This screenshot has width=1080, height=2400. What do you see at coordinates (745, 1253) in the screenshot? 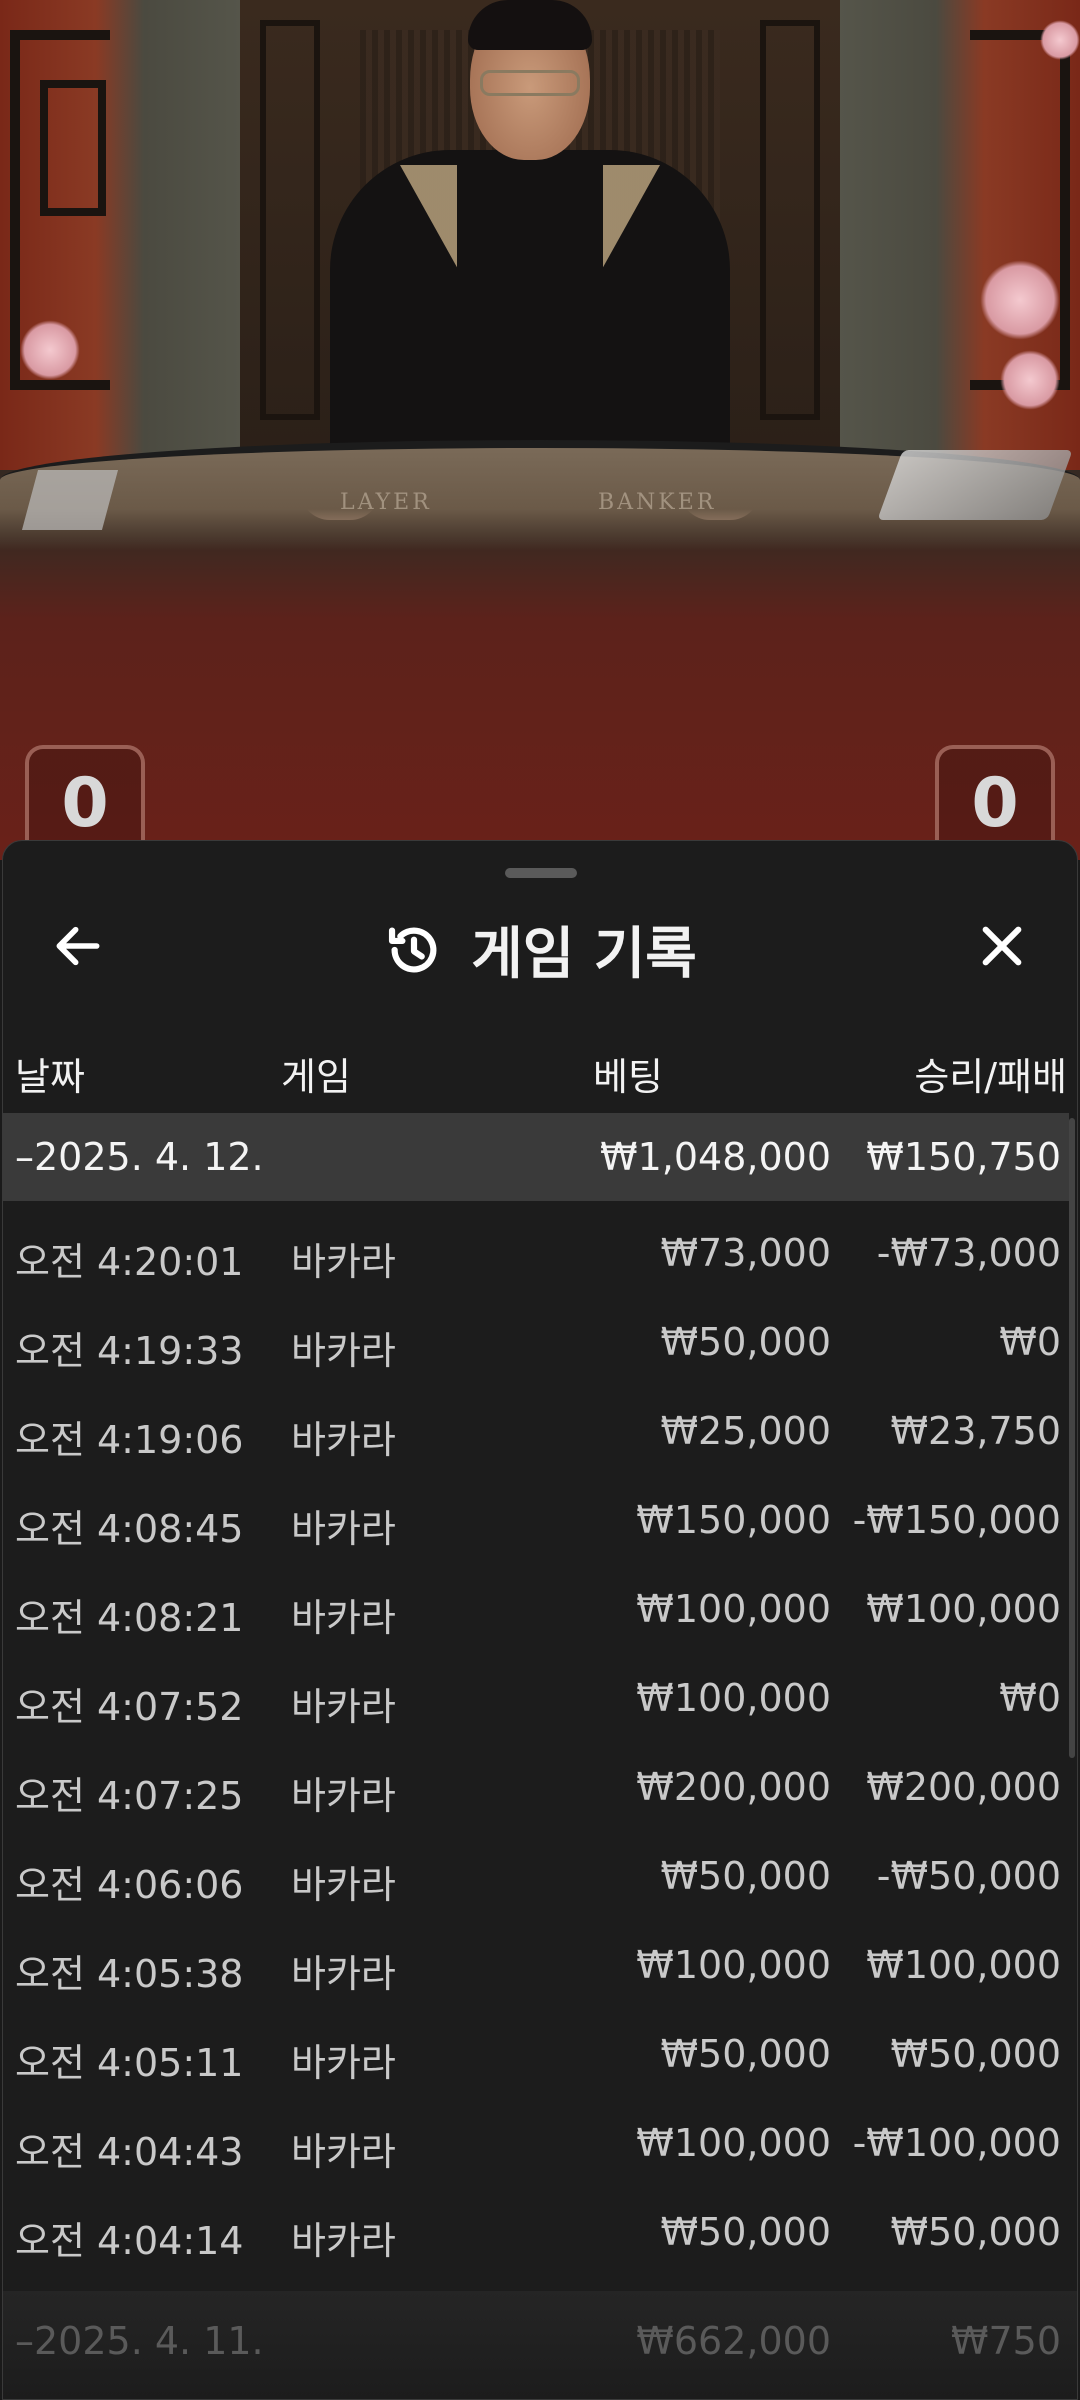
I see `row-bet: ₩73,000` at bounding box center [745, 1253].